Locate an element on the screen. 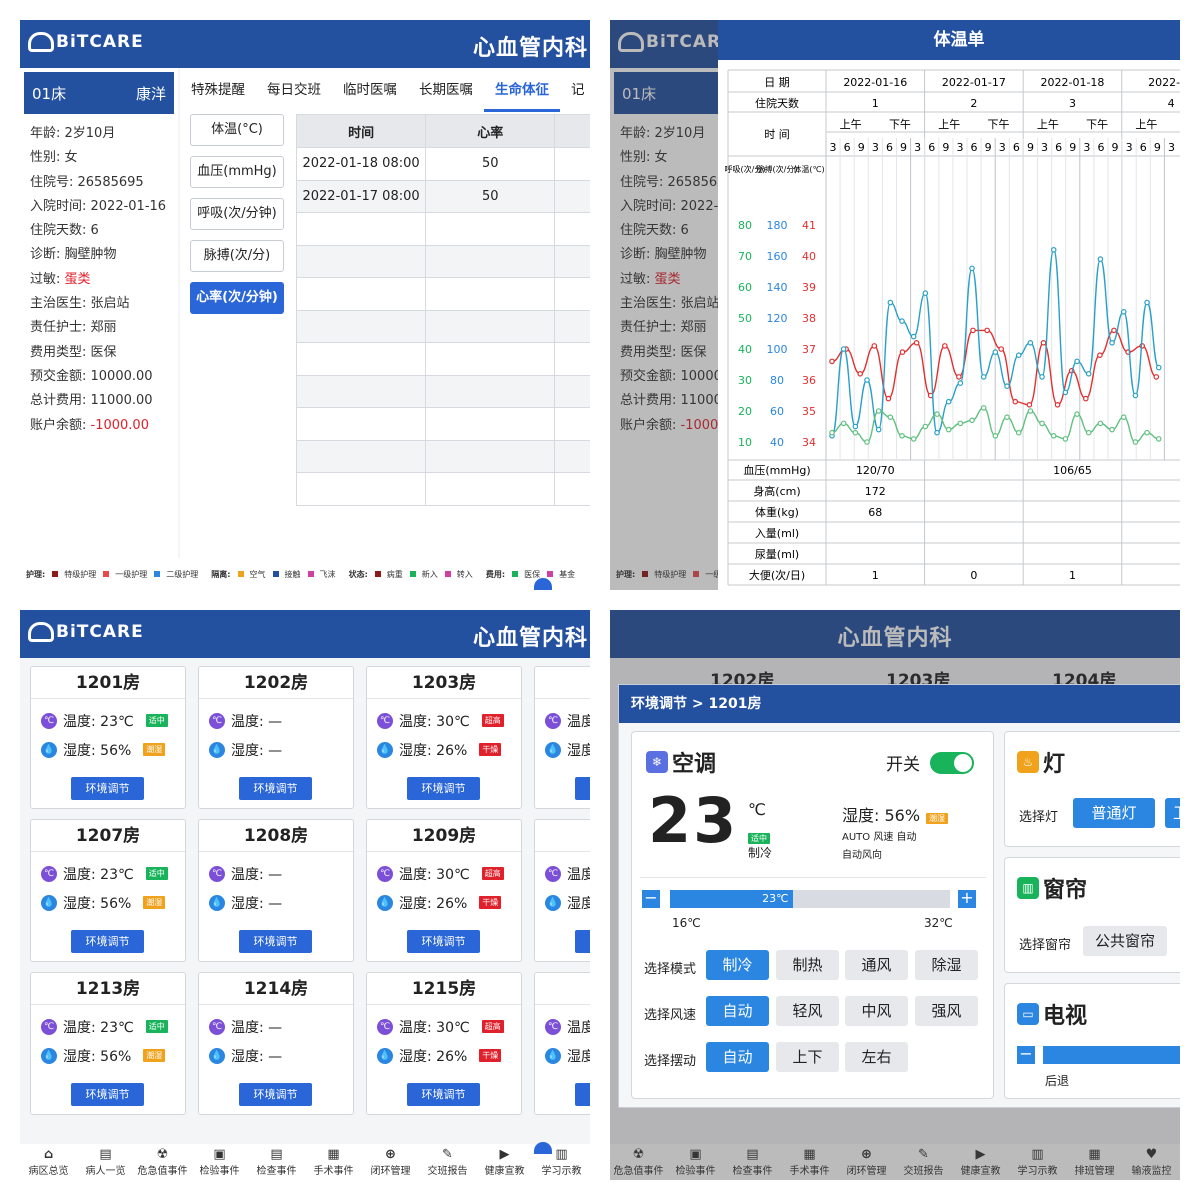 Image resolution: width=1200 pixels, height=1200 pixels. curtain-public-button: 公共窗帘 is located at coordinates (1125, 941).